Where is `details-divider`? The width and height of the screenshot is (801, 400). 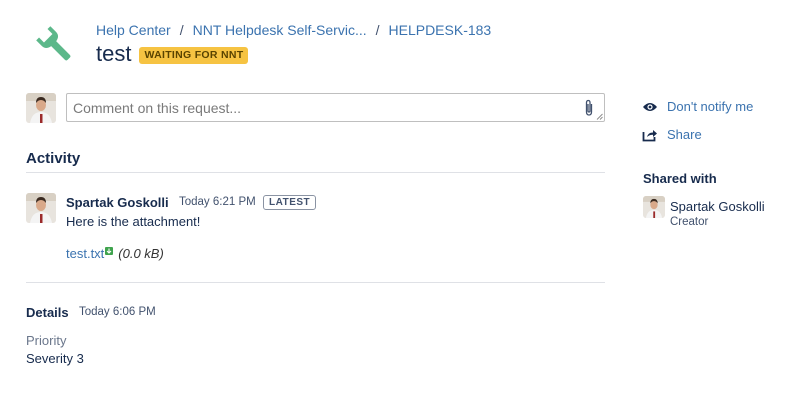 details-divider is located at coordinates (315, 282).